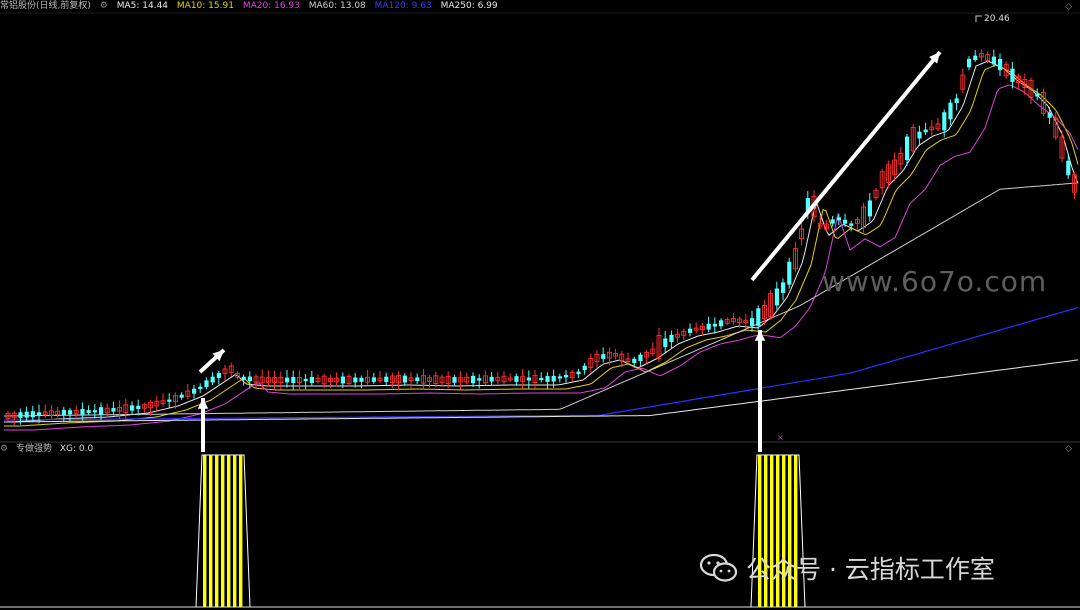 The image size is (1080, 610). Describe the element at coordinates (935, 281) in the screenshot. I see `watermark: www.6o7o.com` at that location.